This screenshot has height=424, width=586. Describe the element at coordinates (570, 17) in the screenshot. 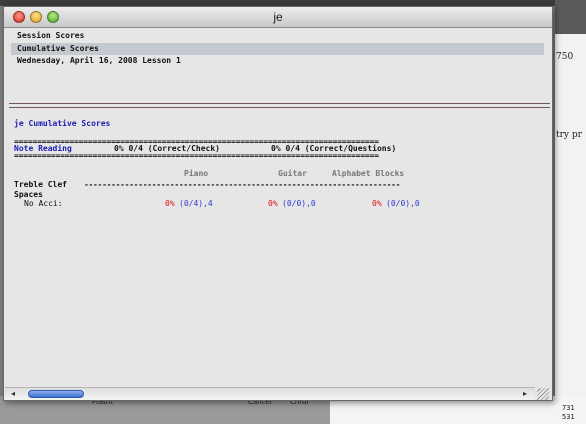

I see `background-window-edge` at that location.